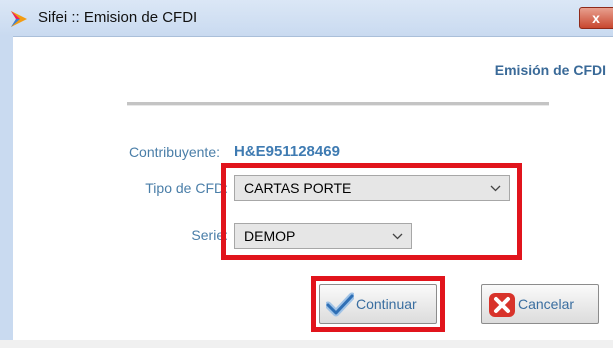 Image resolution: width=613 pixels, height=348 pixels. What do you see at coordinates (19, 19) in the screenshot?
I see `sifei-logo-icon` at bounding box center [19, 19].